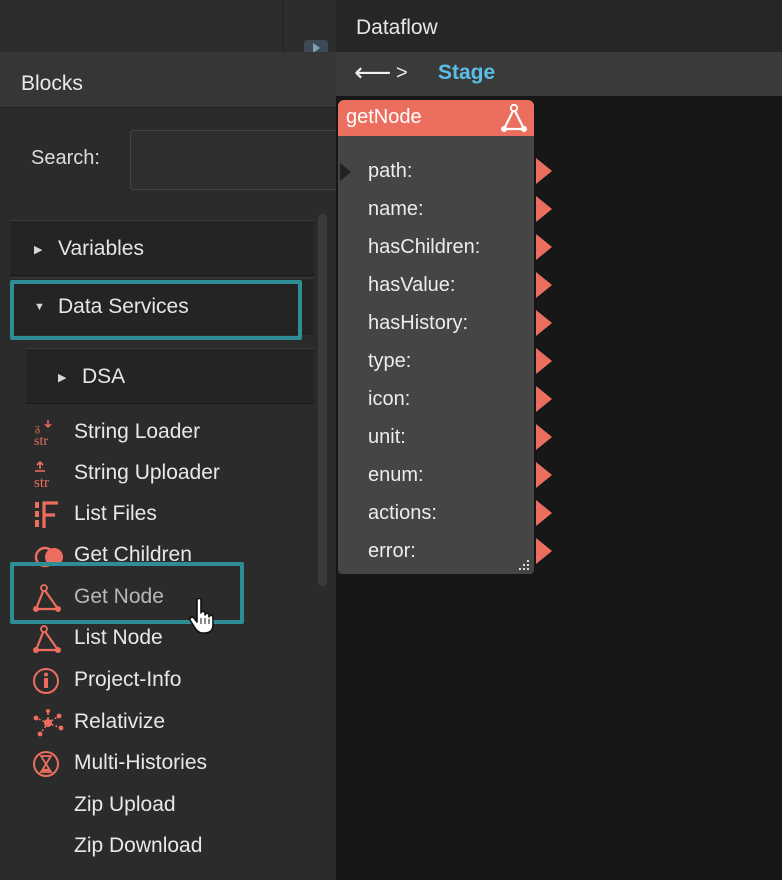 The width and height of the screenshot is (782, 880). I want to click on block-string-loader: ᵹ str String Loader, so click(162, 433).